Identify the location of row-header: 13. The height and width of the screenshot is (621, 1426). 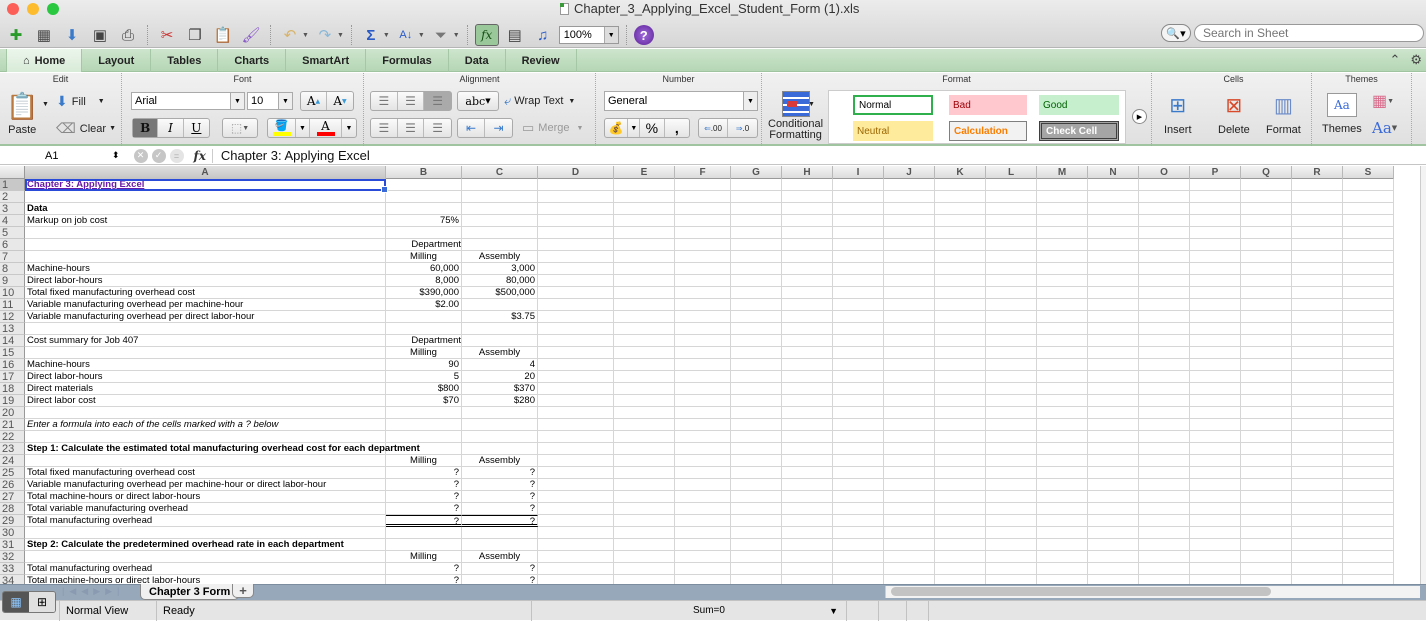
(12, 329).